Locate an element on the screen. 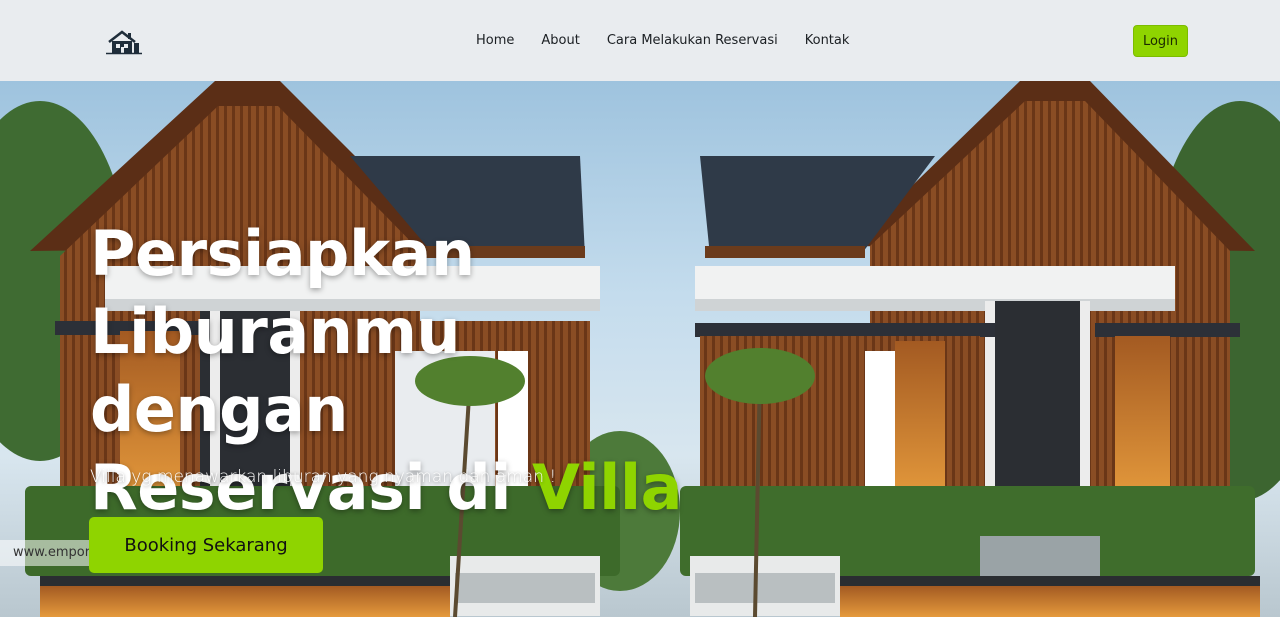  watermark-text: www.empor is located at coordinates (45, 553).